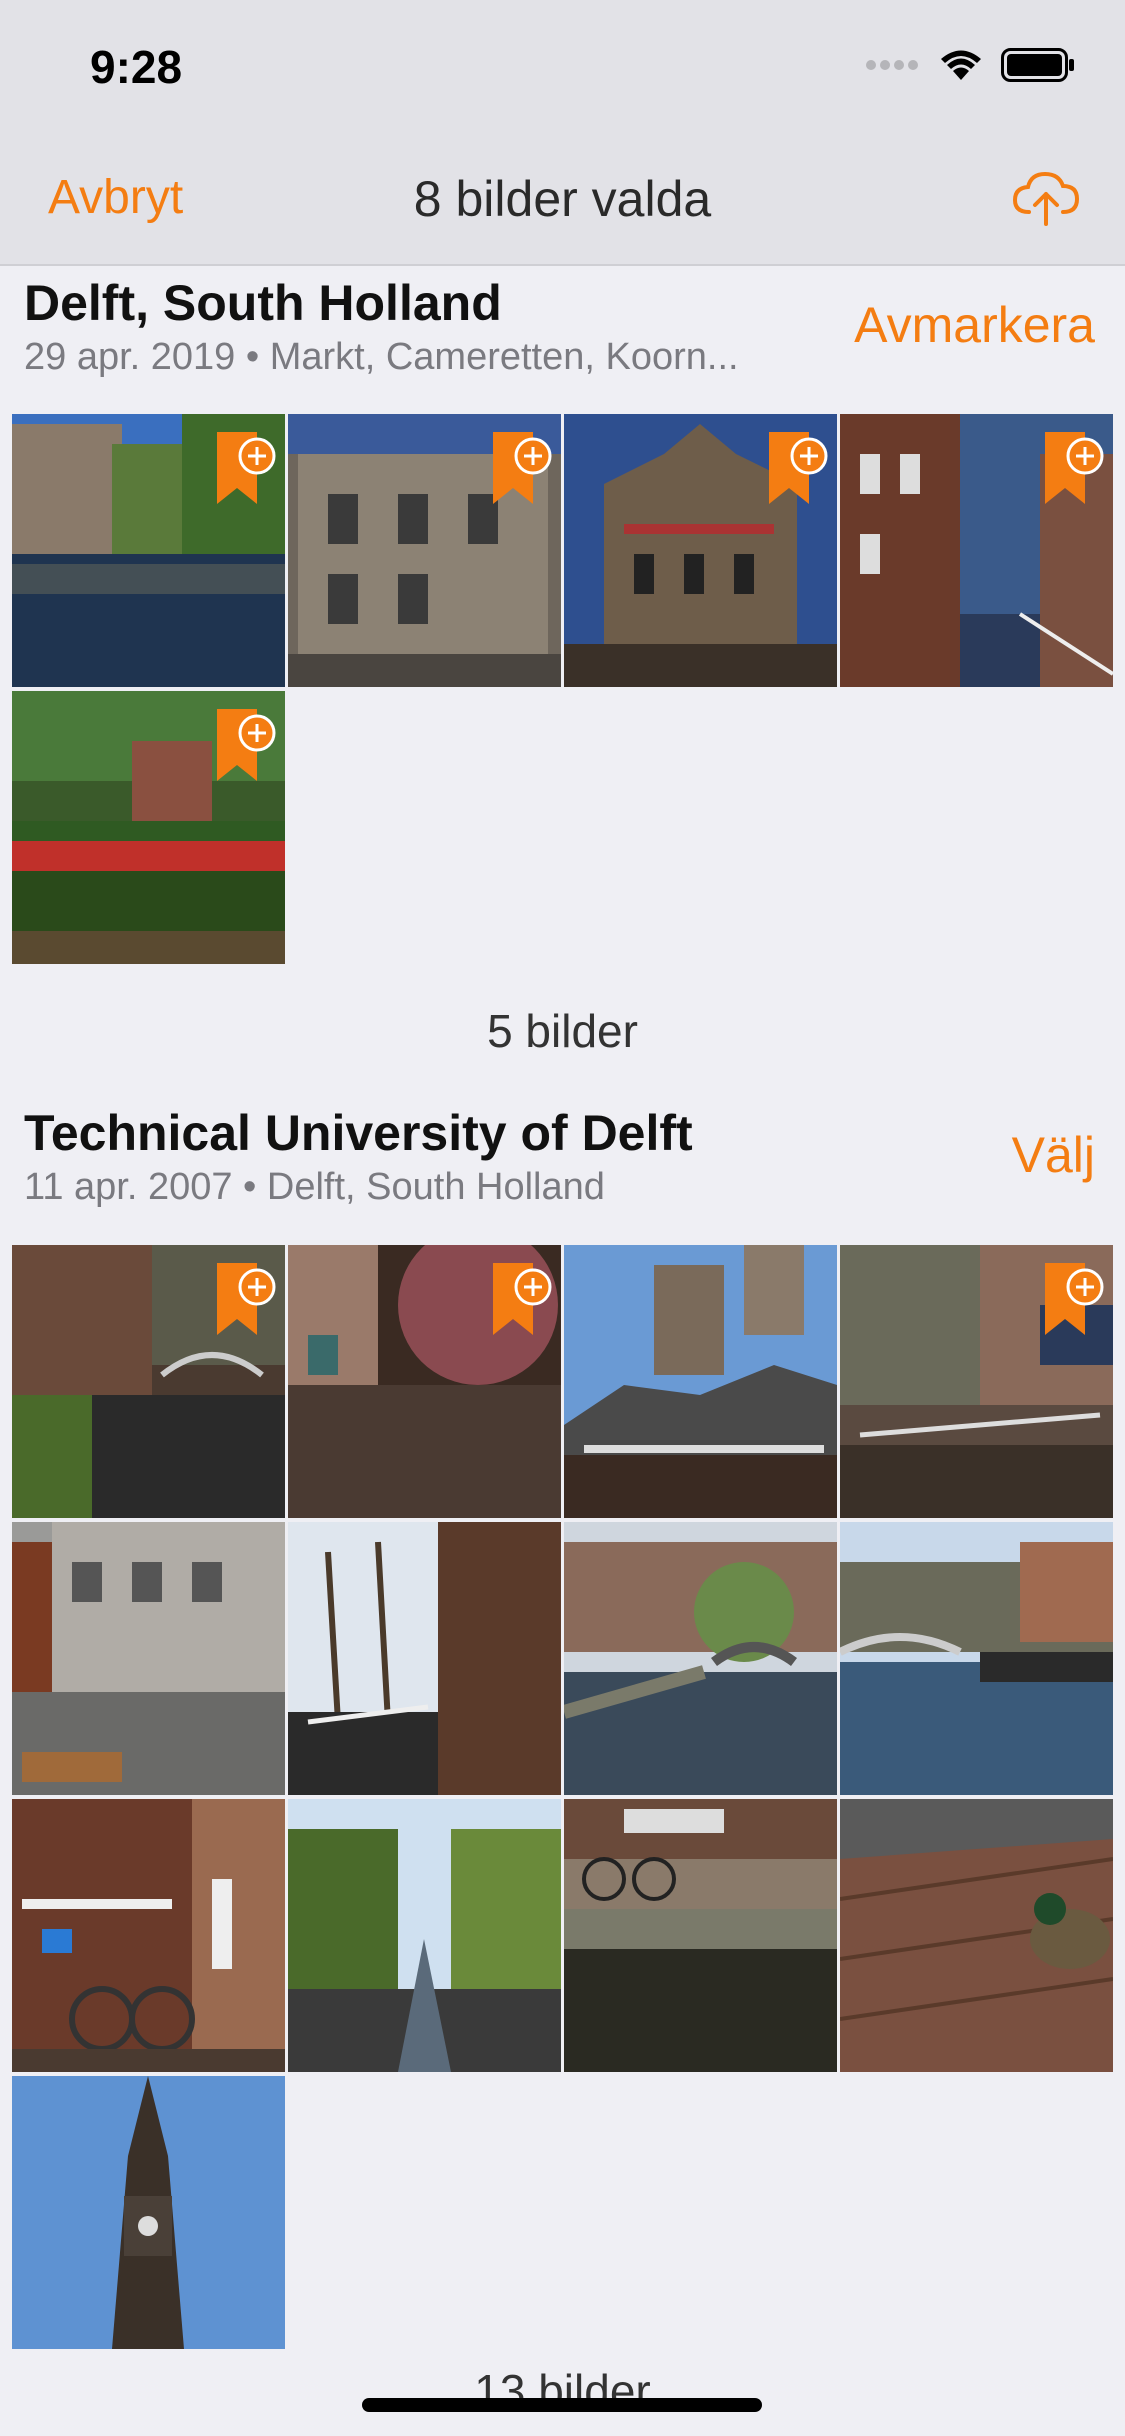 The height and width of the screenshot is (2436, 1125). Describe the element at coordinates (562, 199) in the screenshot. I see `nav-title: 8 bilder valda` at that location.